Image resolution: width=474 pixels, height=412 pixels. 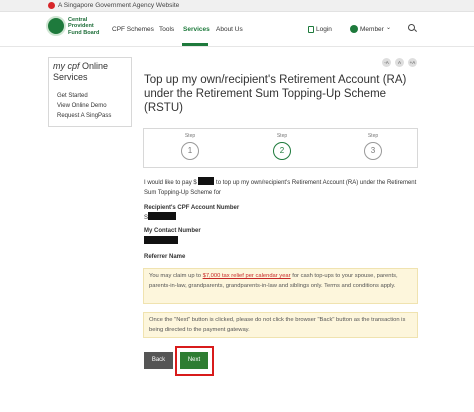 I want to click on contact-number-value, so click(x=161, y=241).